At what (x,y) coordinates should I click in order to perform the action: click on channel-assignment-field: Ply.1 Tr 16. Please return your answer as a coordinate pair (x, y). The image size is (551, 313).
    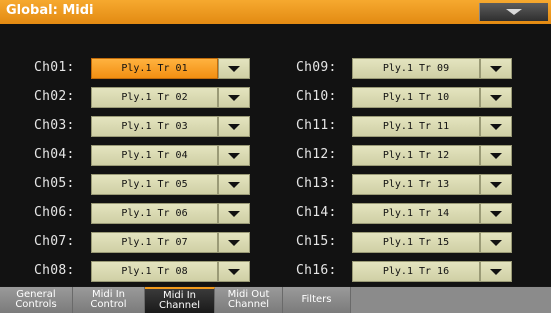
    Looking at the image, I should click on (416, 271).